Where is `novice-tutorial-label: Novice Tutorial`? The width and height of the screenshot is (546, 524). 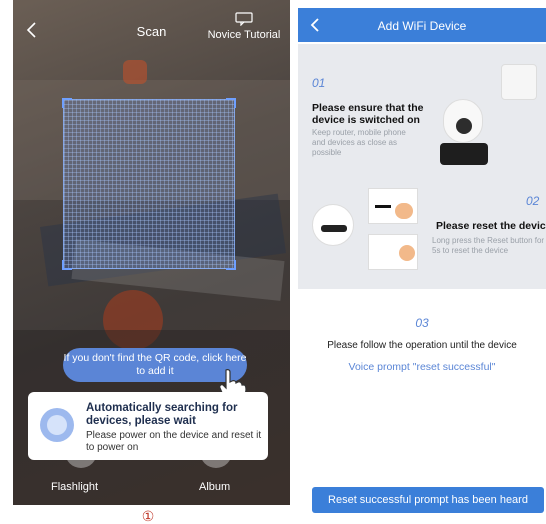 novice-tutorial-label: Novice Tutorial is located at coordinates (244, 35).